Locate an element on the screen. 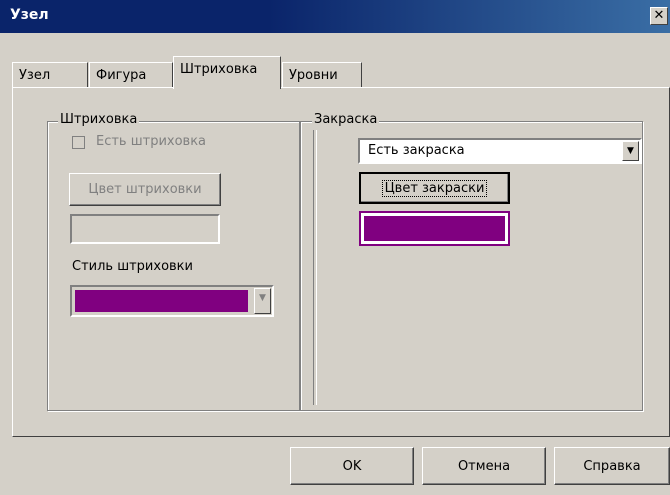 The width and height of the screenshot is (670, 495). tab-figure: Фигура is located at coordinates (131, 75).